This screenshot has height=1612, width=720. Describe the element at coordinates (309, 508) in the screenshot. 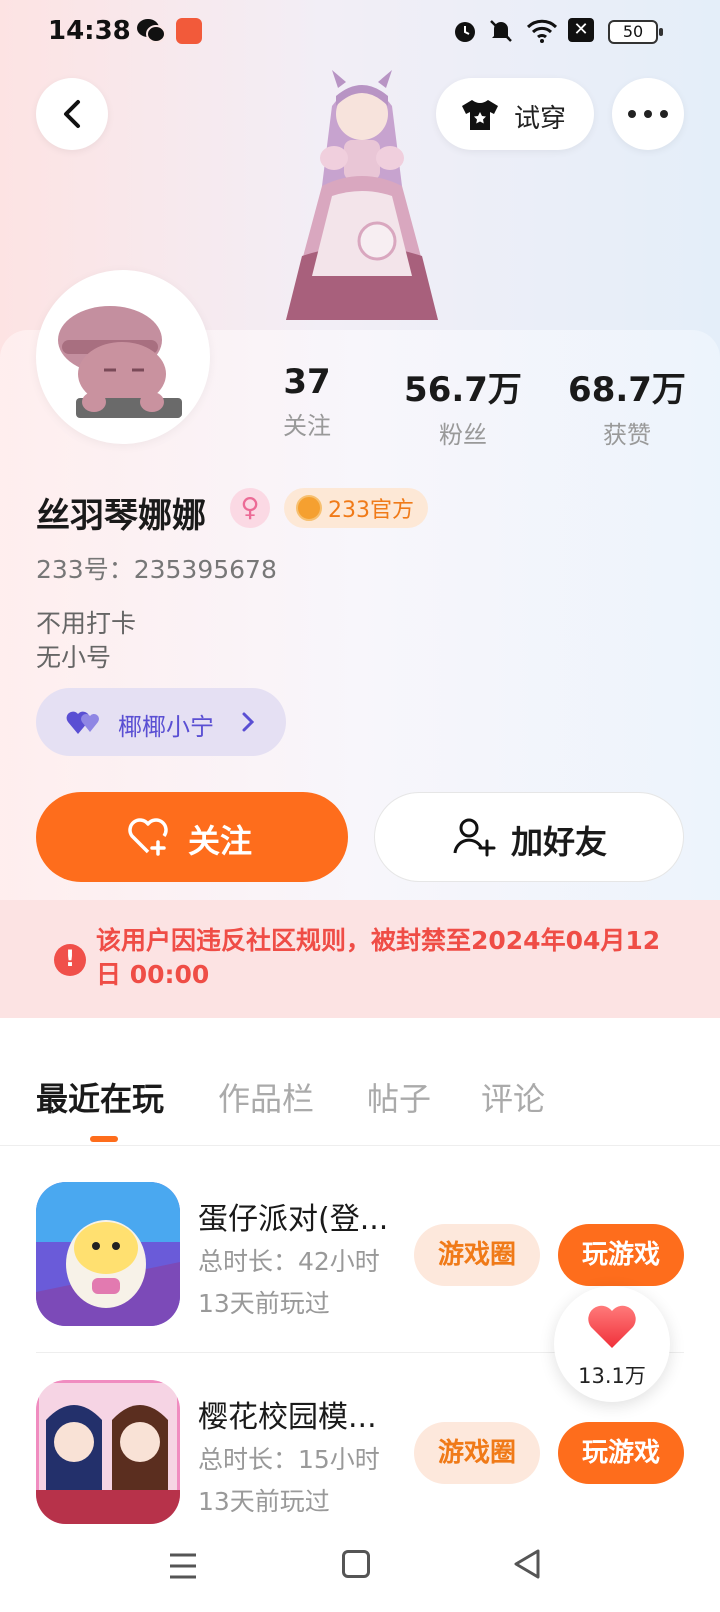

I see `official-seal-icon` at that location.